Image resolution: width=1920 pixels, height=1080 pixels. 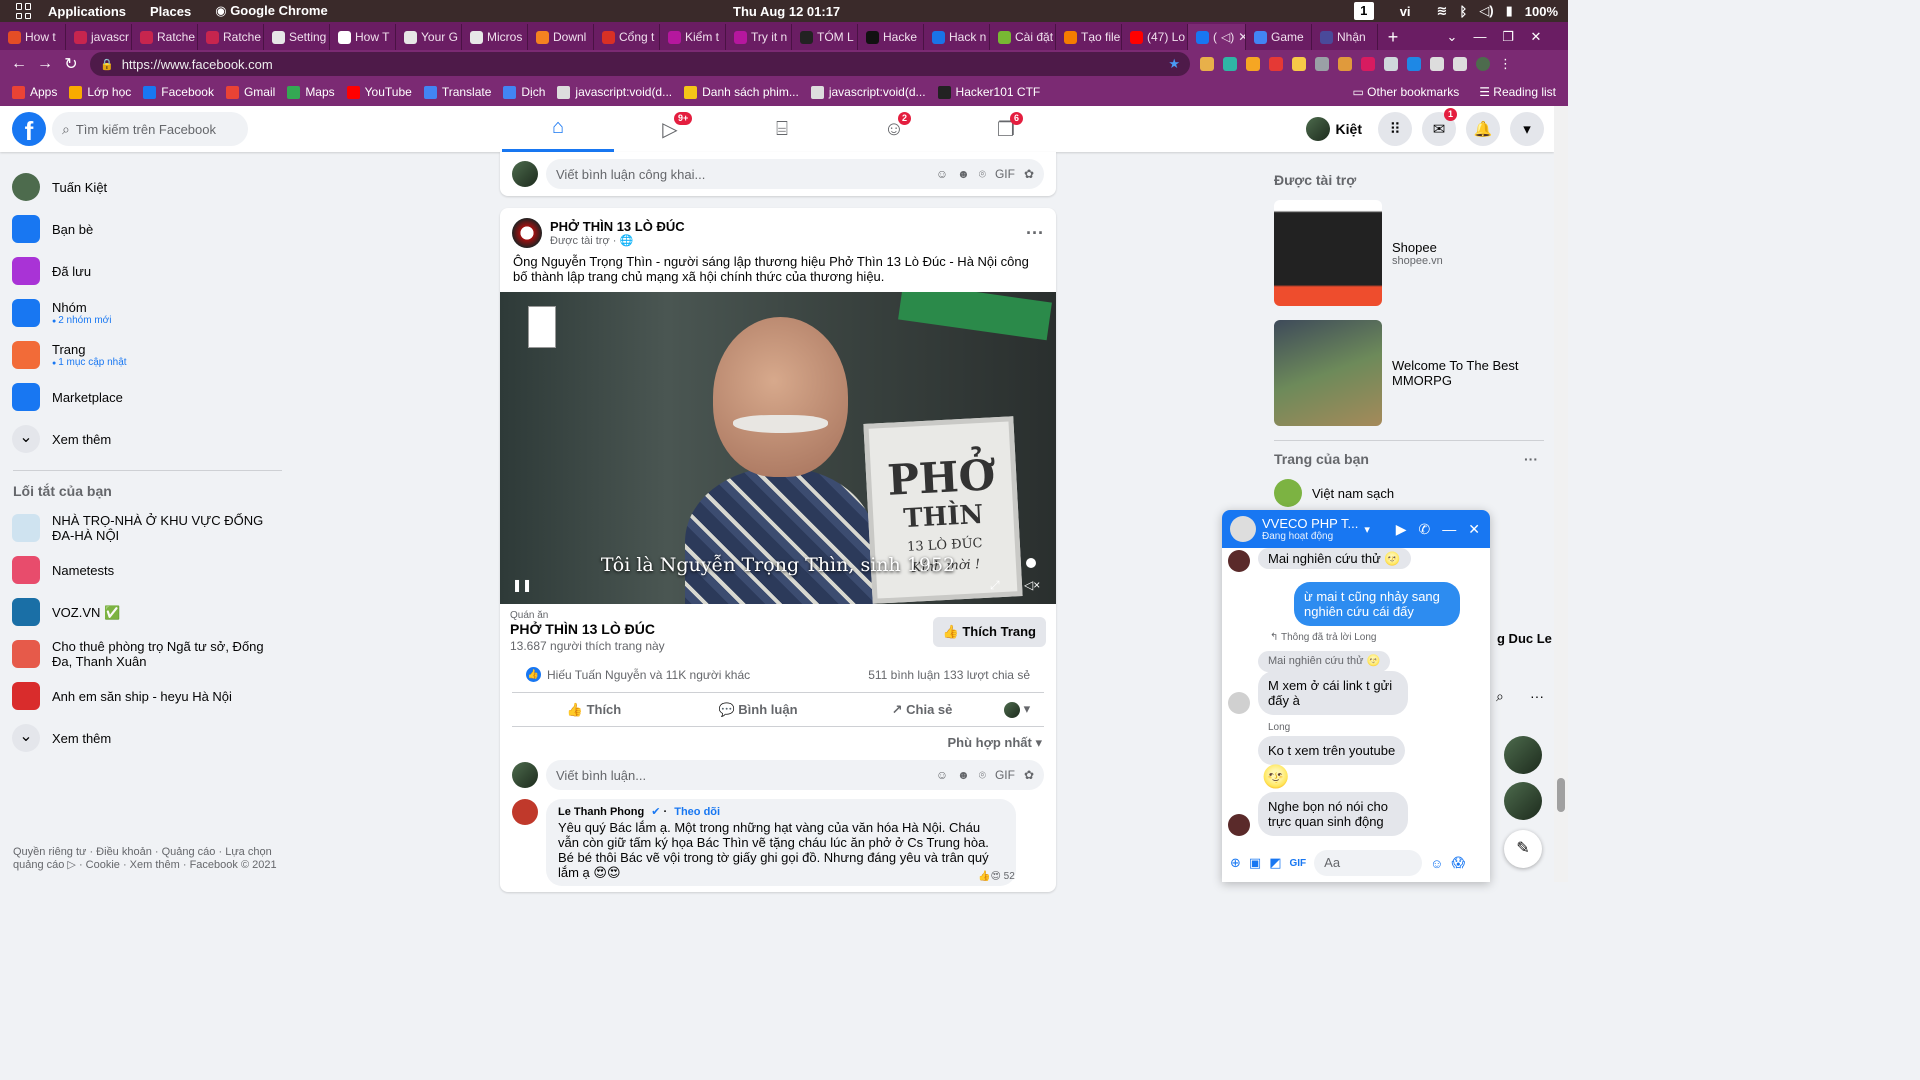 What do you see at coordinates (1480, 37) in the screenshot?
I see `window-minimize-icon: —` at bounding box center [1480, 37].